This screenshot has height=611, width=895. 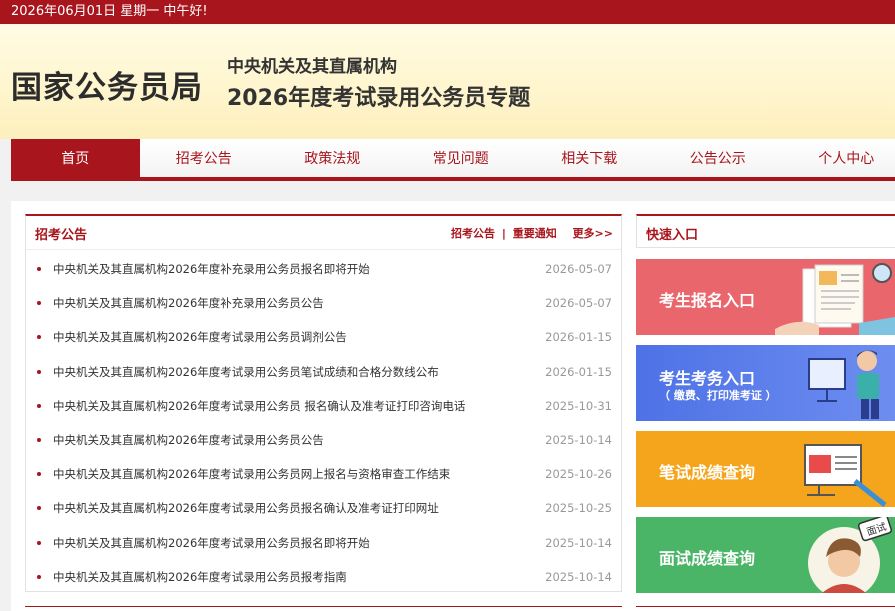 I want to click on interview-score-query-label: 面试成绩查询, so click(x=707, y=558).